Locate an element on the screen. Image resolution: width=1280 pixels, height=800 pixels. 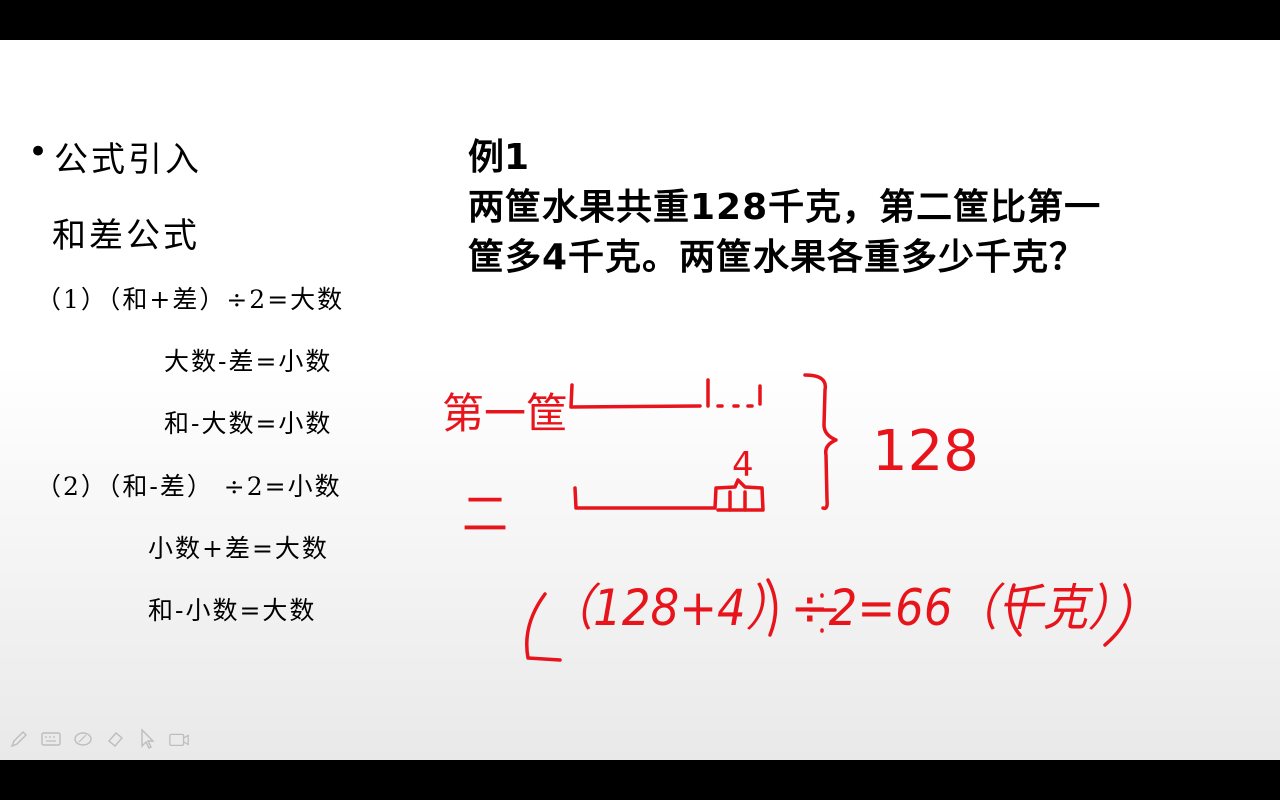
top-letterbox-bar is located at coordinates (640, 20).